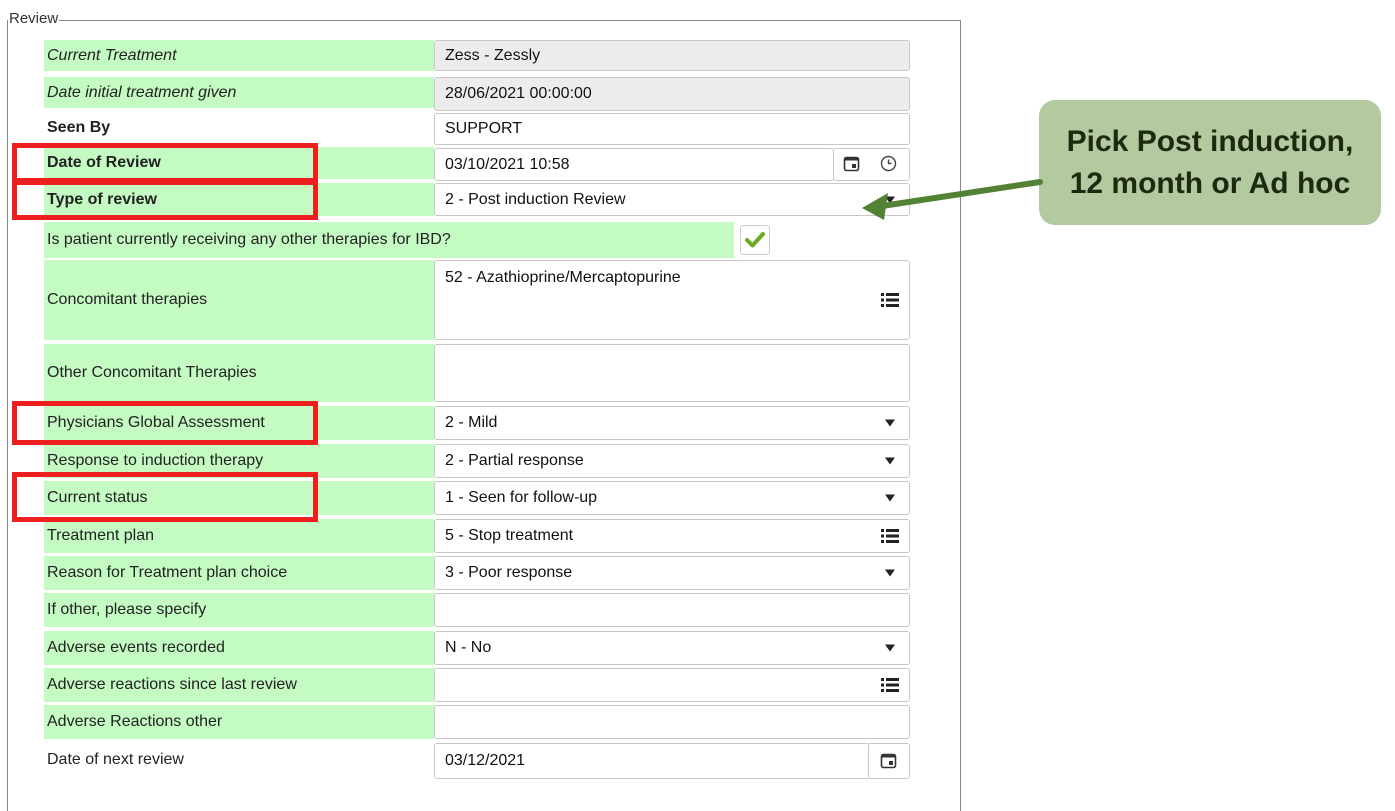 The image size is (1395, 811). I want to click on callout-arrow, so click(952, 199).